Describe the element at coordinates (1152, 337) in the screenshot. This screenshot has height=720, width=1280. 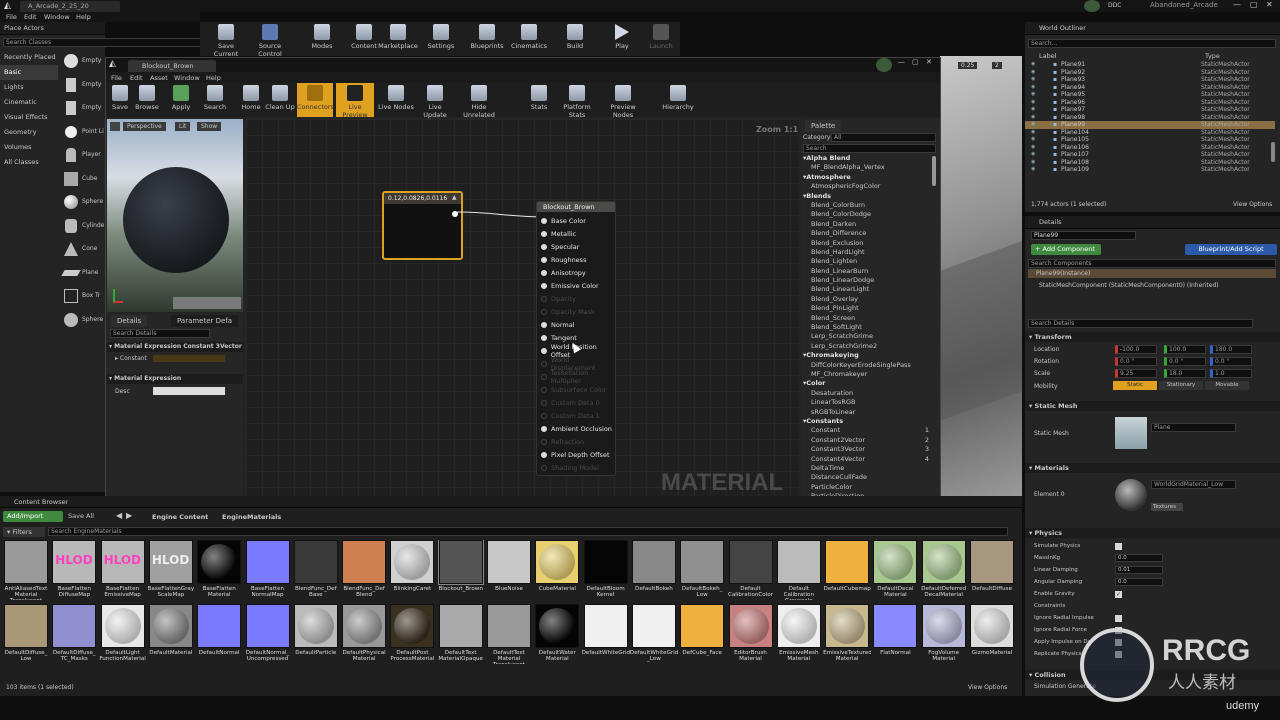
I see `transform-section: ▾ Transform` at that location.